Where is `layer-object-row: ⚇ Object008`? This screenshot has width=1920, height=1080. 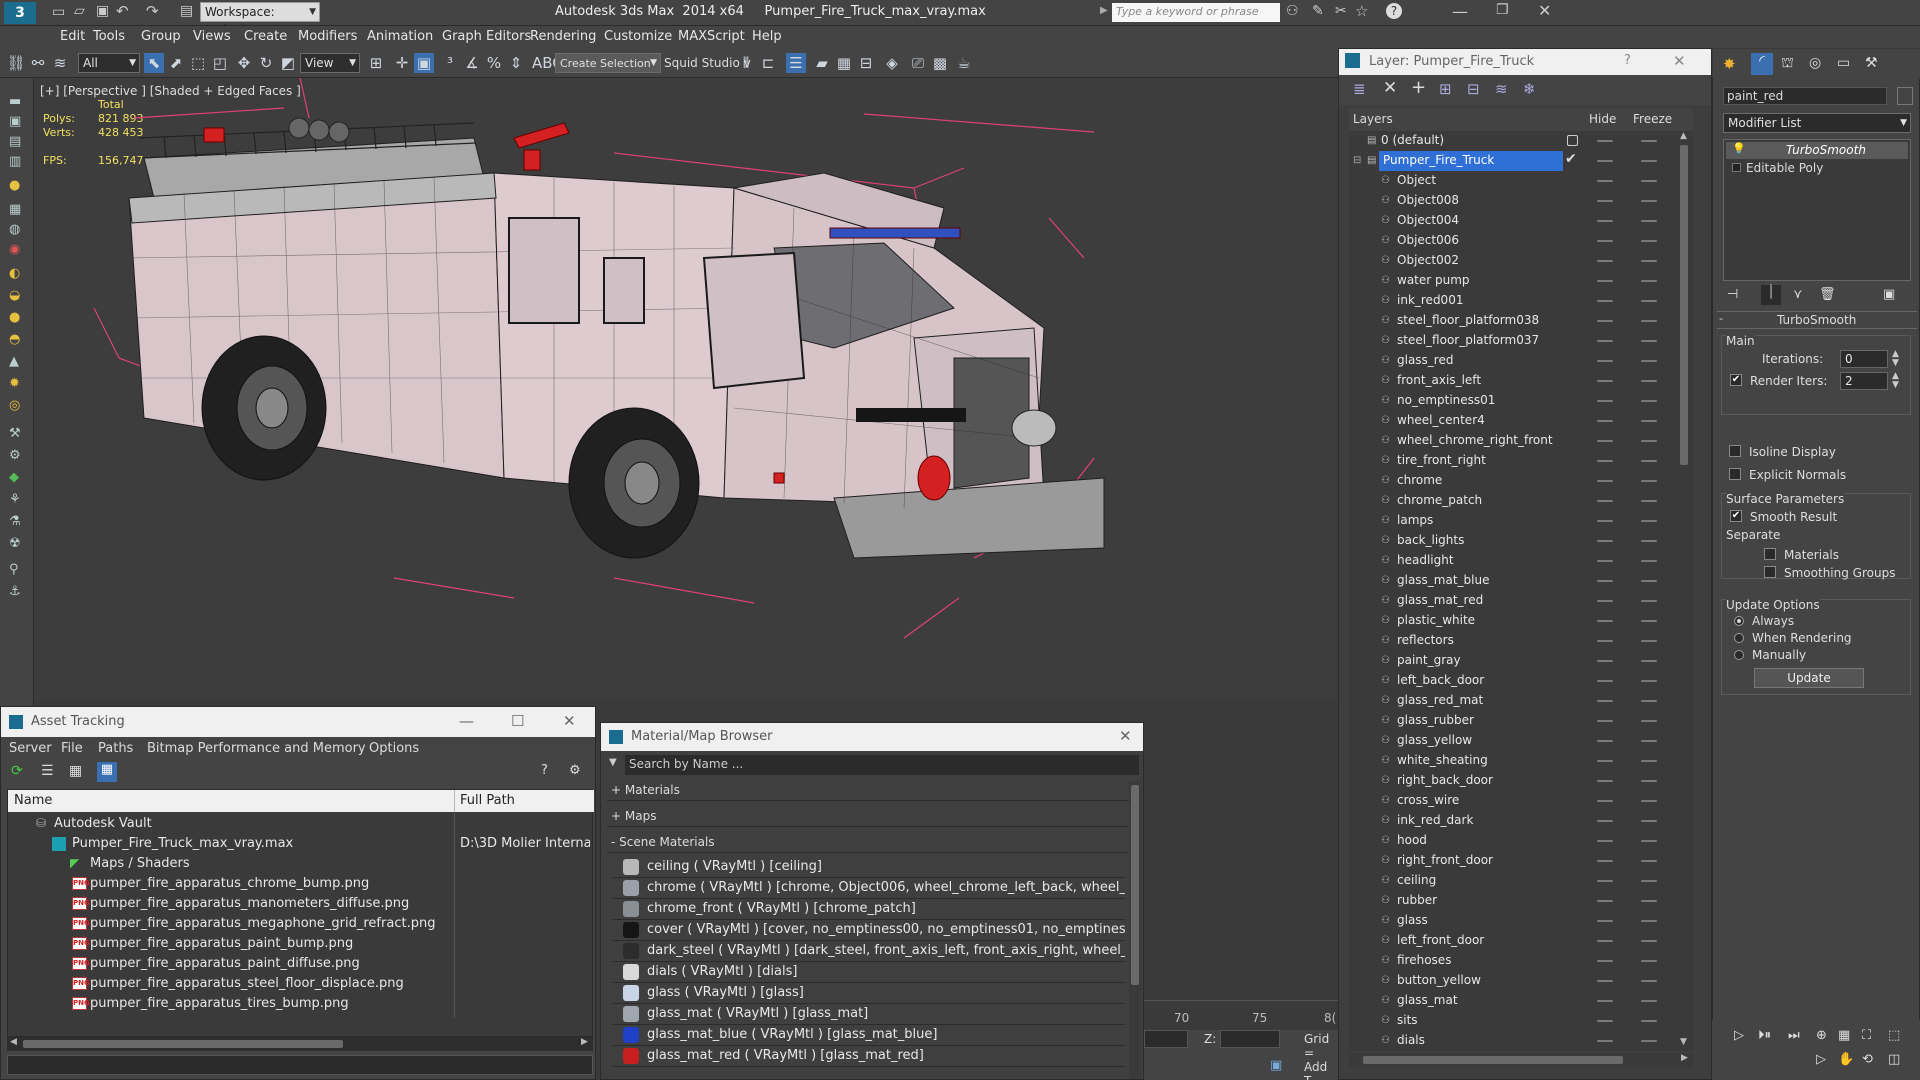
layer-object-row: ⚇ Object008 is located at coordinates (1514, 201).